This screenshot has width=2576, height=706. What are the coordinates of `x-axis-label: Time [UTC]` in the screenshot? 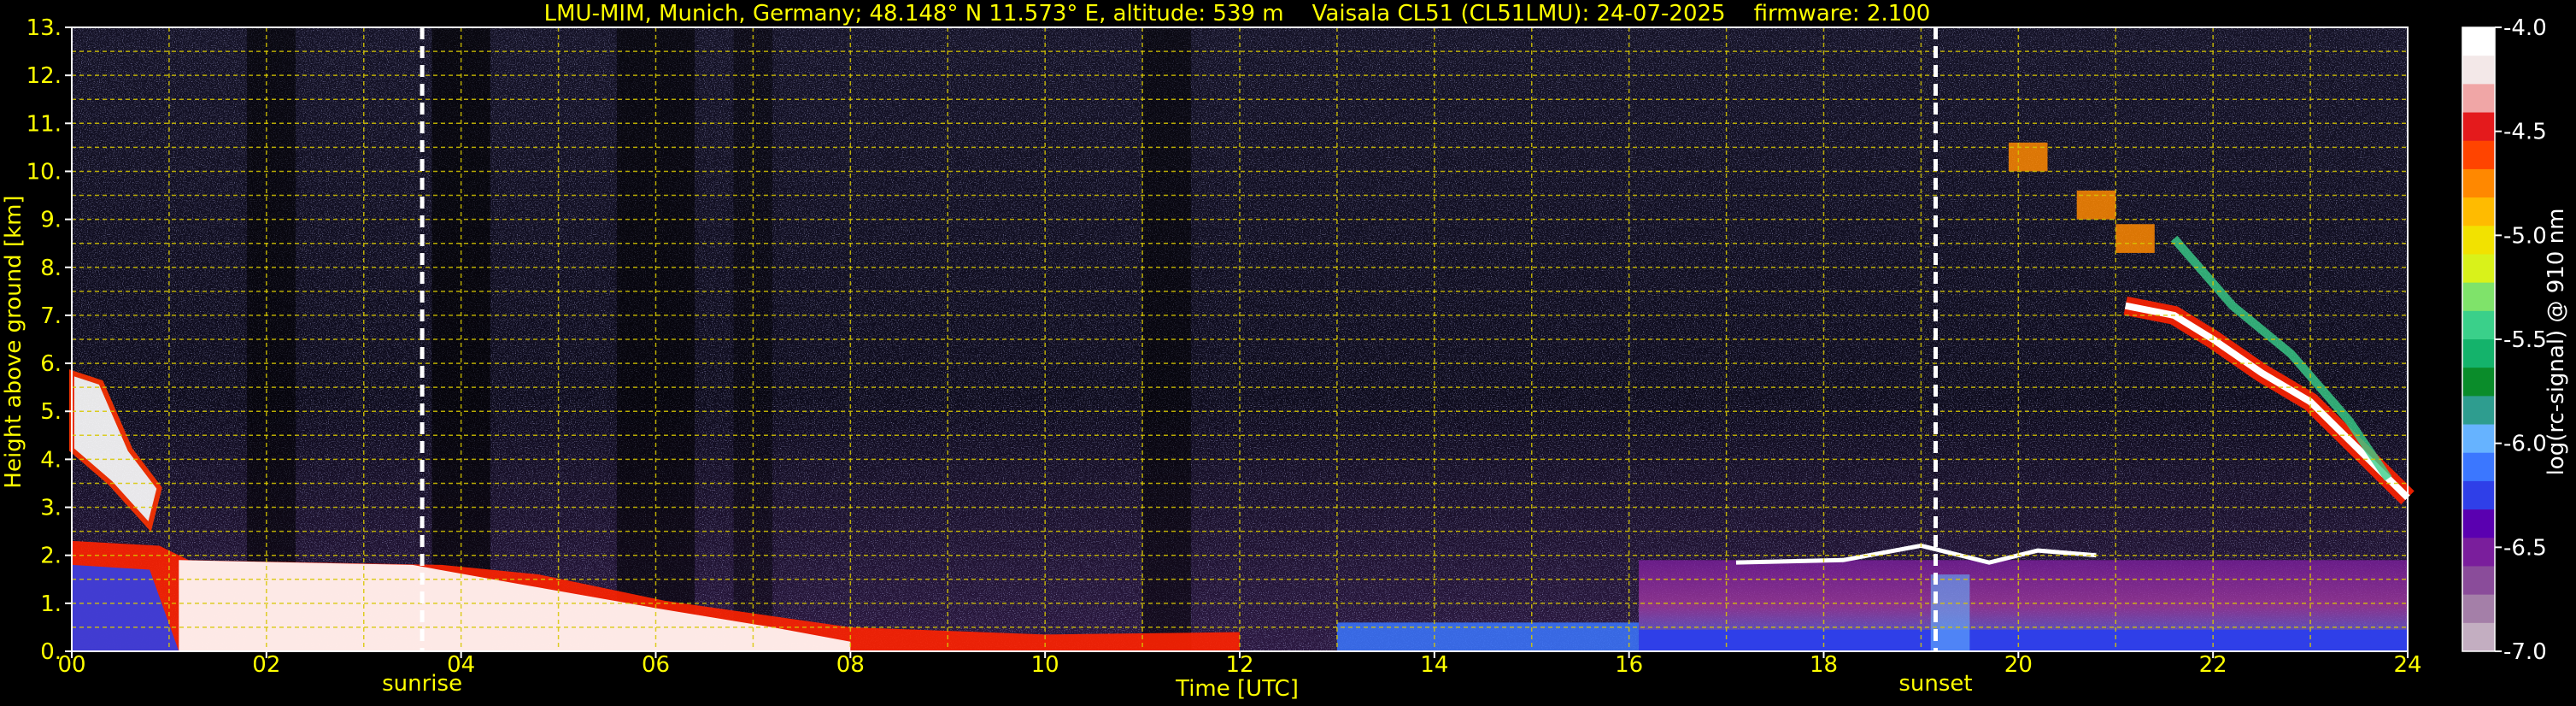 It's located at (1237, 689).